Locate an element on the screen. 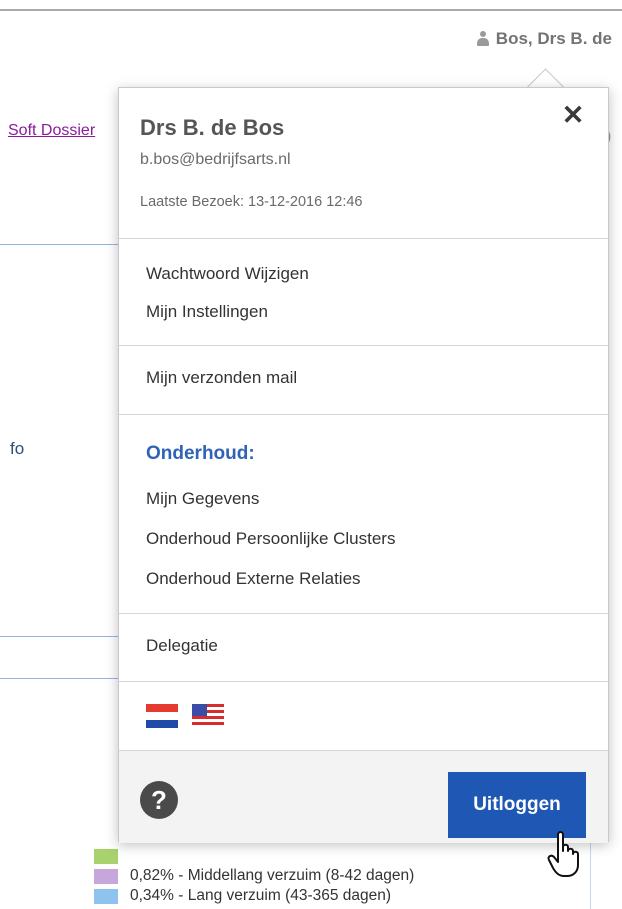 Image resolution: width=622 pixels, height=909 pixels. last-visit-info: Laatste Bezoek: 13-12-2016 12:46 is located at coordinates (251, 202).